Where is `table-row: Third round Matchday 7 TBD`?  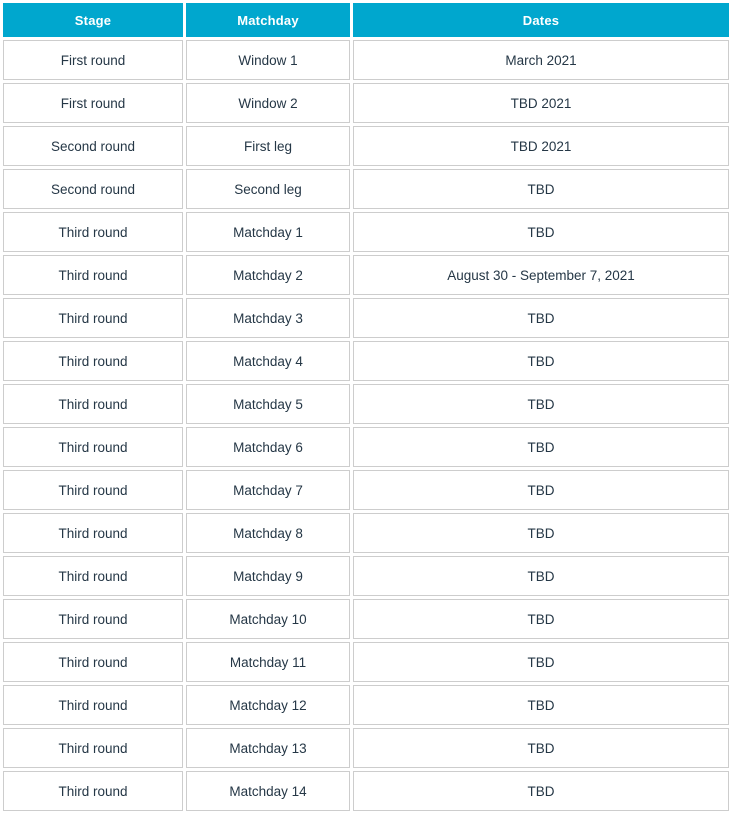
table-row: Third round Matchday 7 TBD is located at coordinates (366, 490).